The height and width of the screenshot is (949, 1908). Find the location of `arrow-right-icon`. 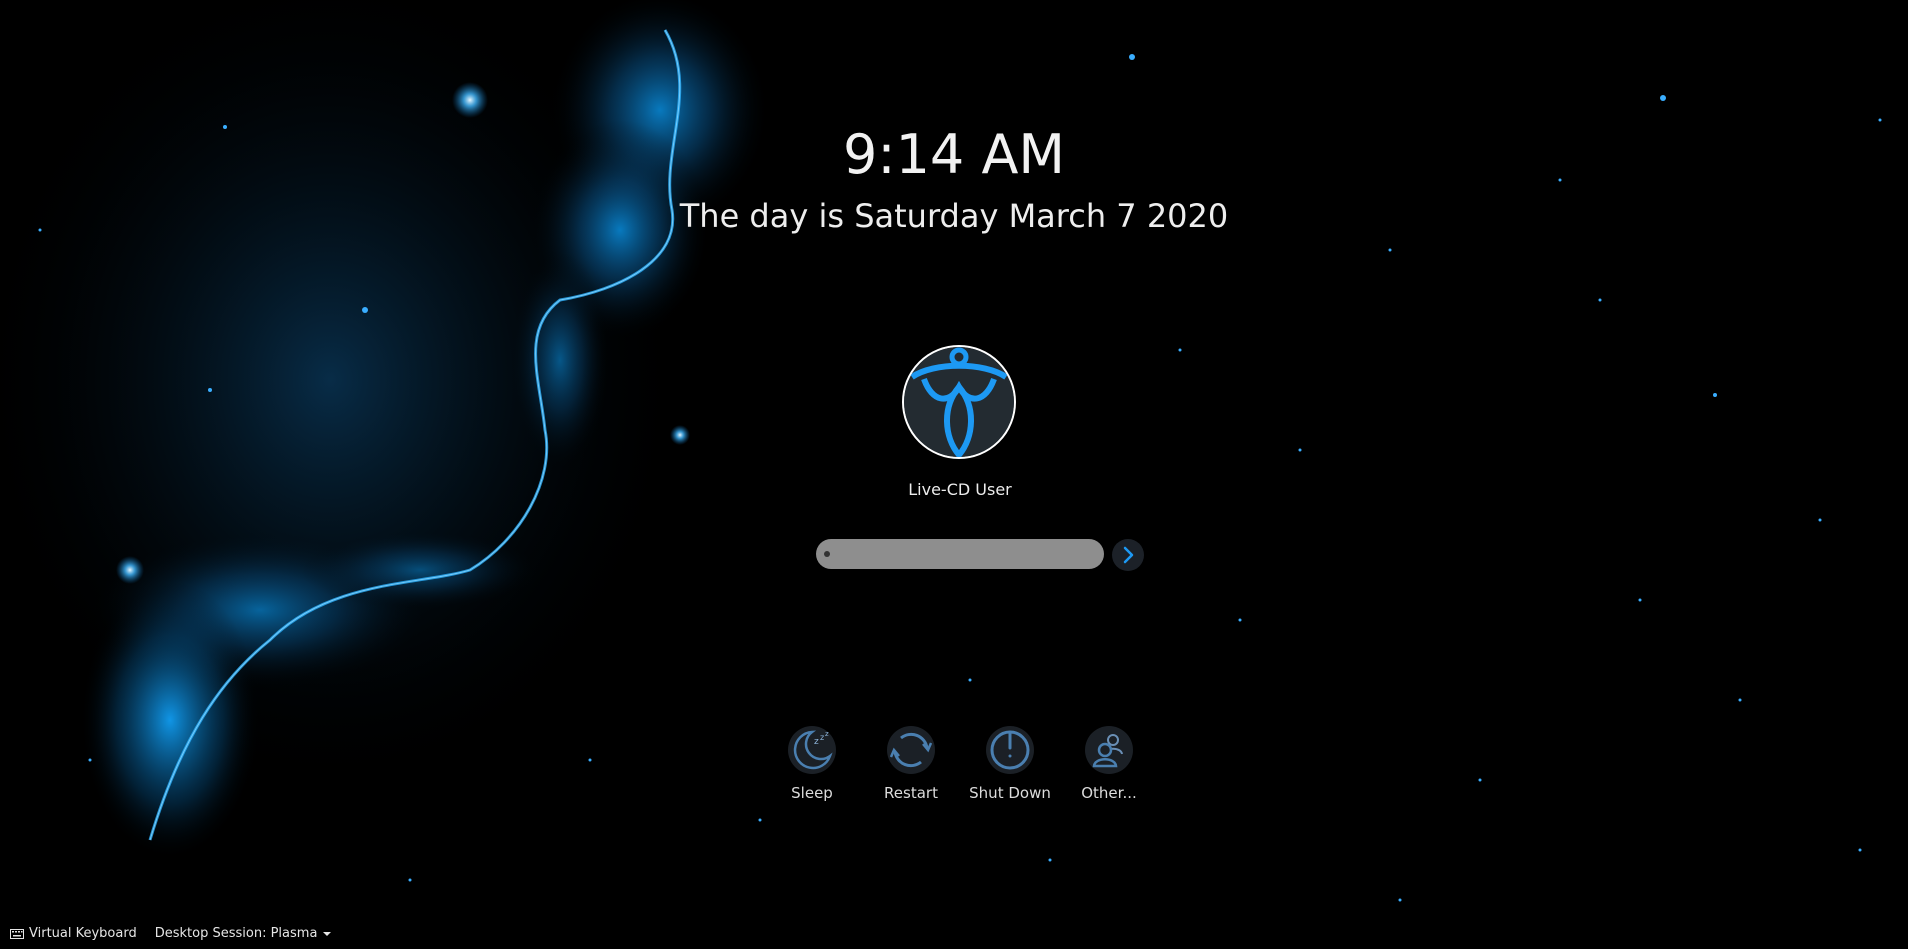

arrow-right-icon is located at coordinates (1128, 555).